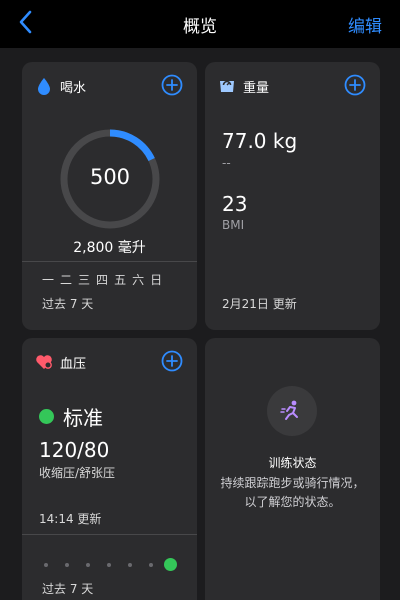 This screenshot has width=400, height=600. Describe the element at coordinates (156, 280) in the screenshot. I see `weekday-label: 日` at that location.